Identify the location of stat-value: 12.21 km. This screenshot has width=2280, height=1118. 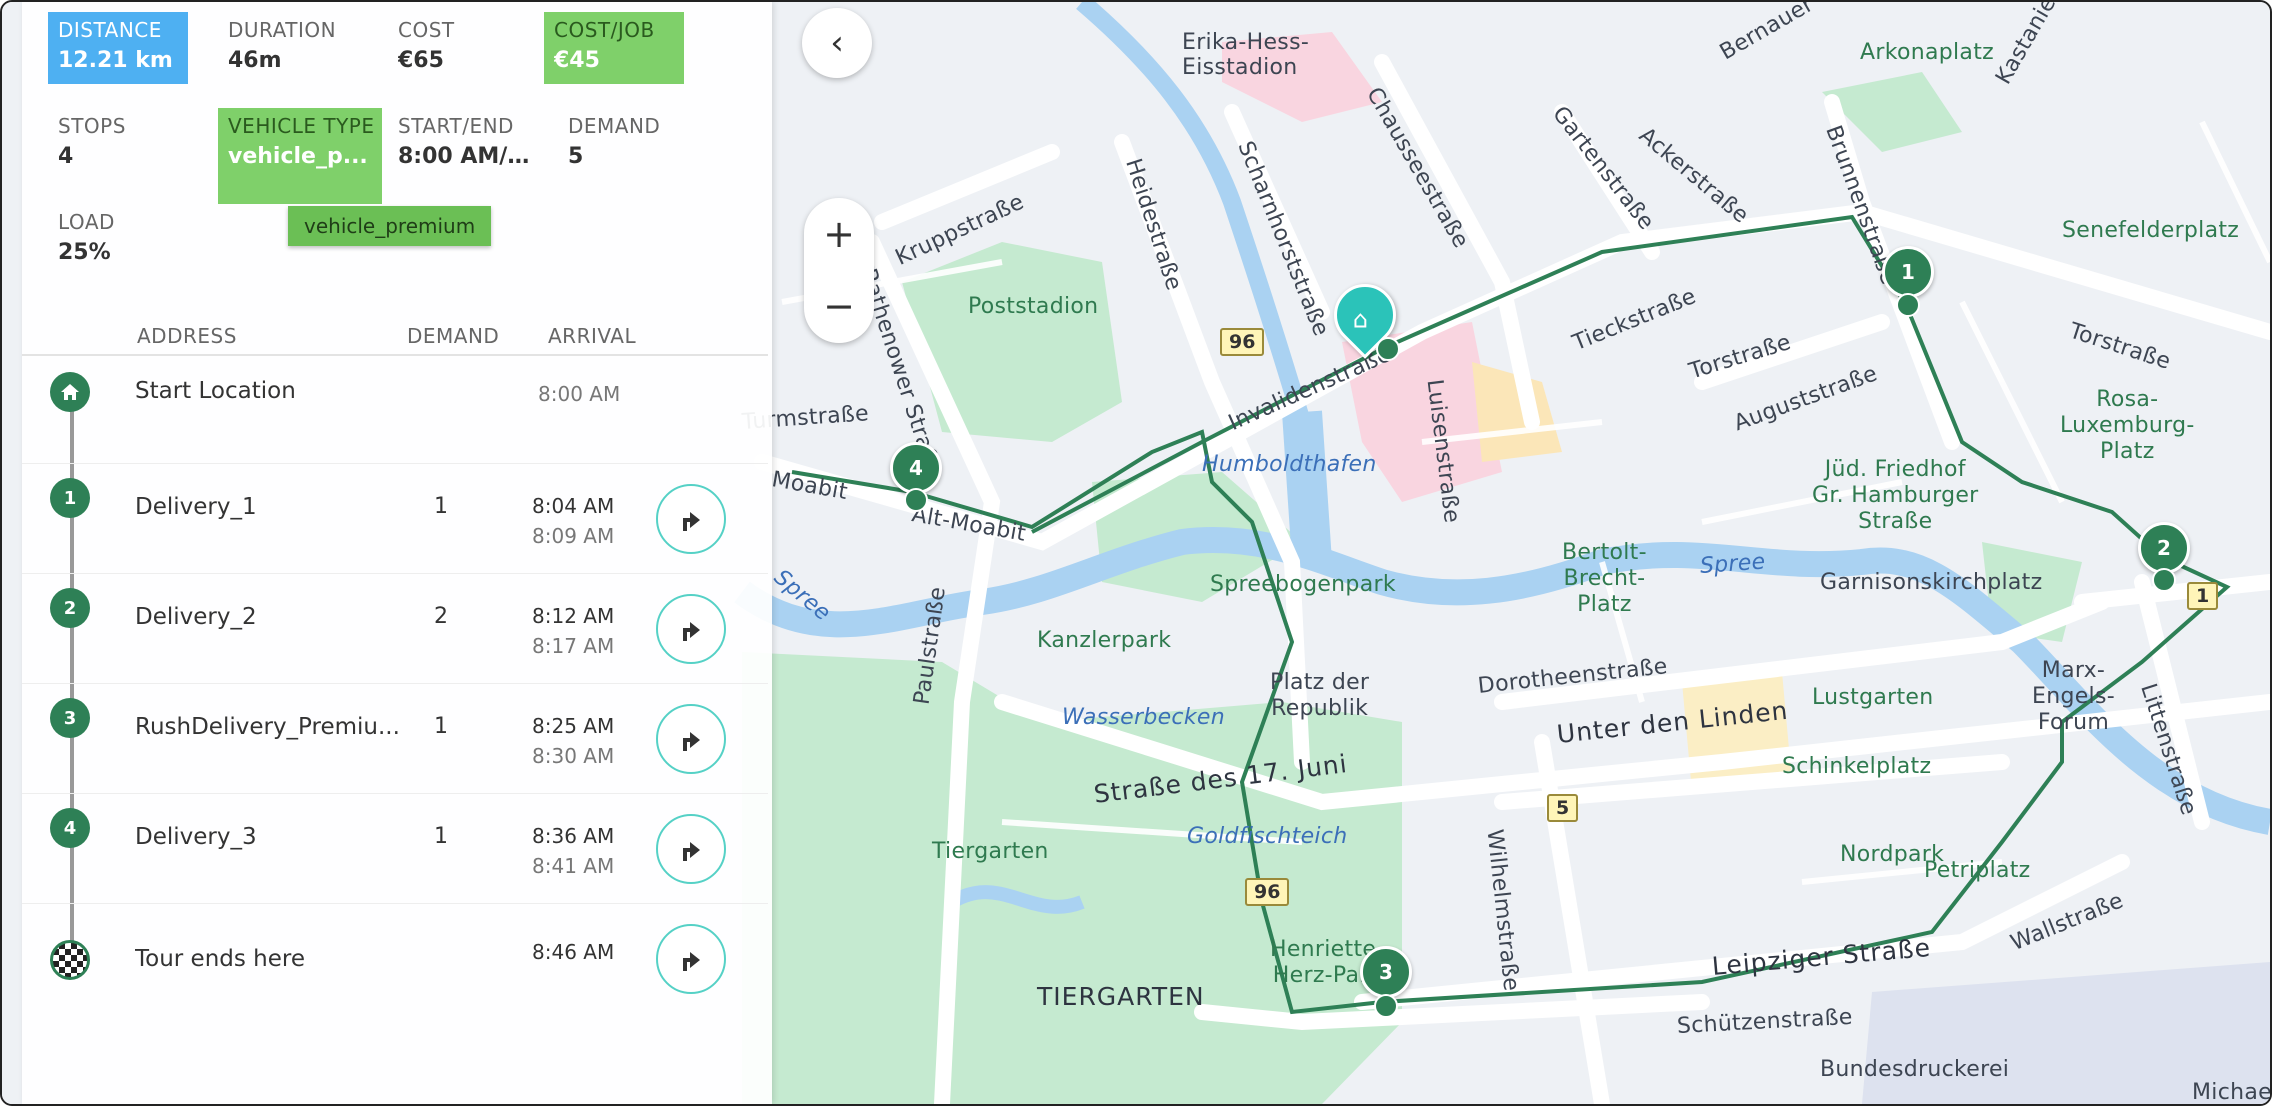
(115, 60).